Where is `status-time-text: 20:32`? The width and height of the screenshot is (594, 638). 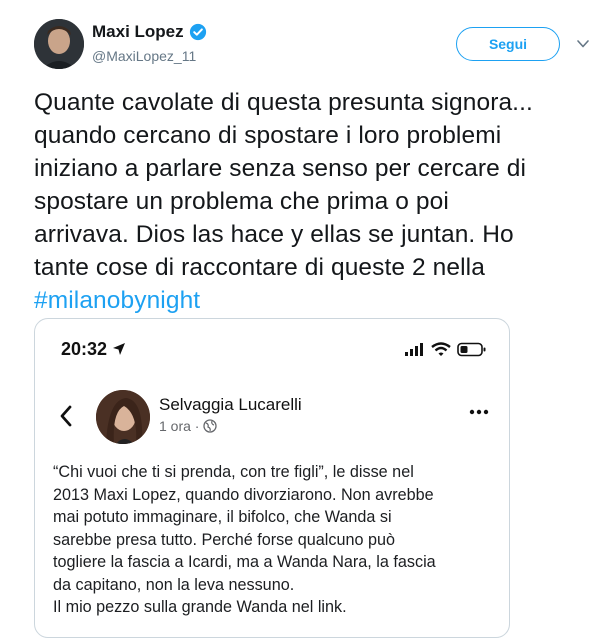 status-time-text: 20:32 is located at coordinates (84, 349).